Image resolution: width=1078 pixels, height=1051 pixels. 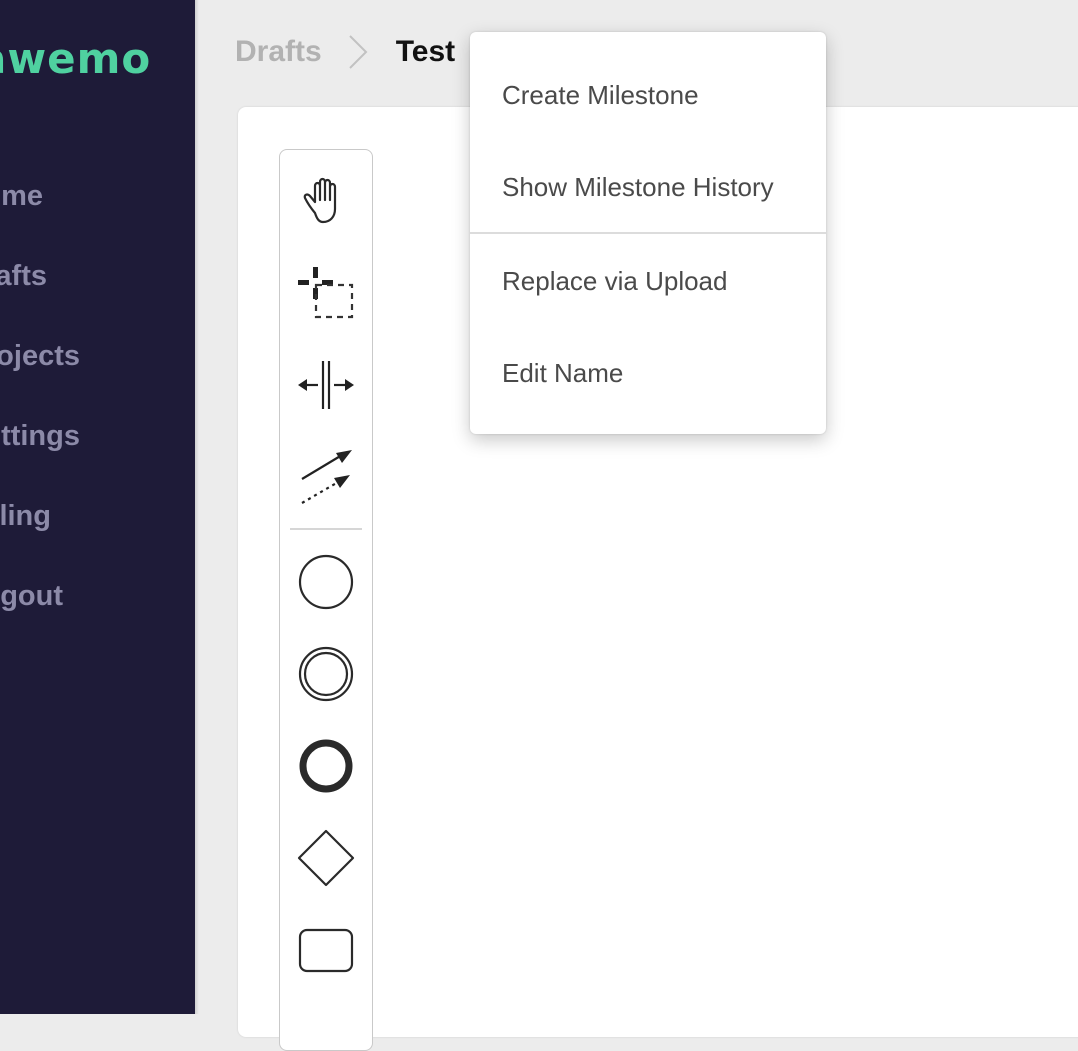 I want to click on hand-tool-icon, so click(x=320, y=200).